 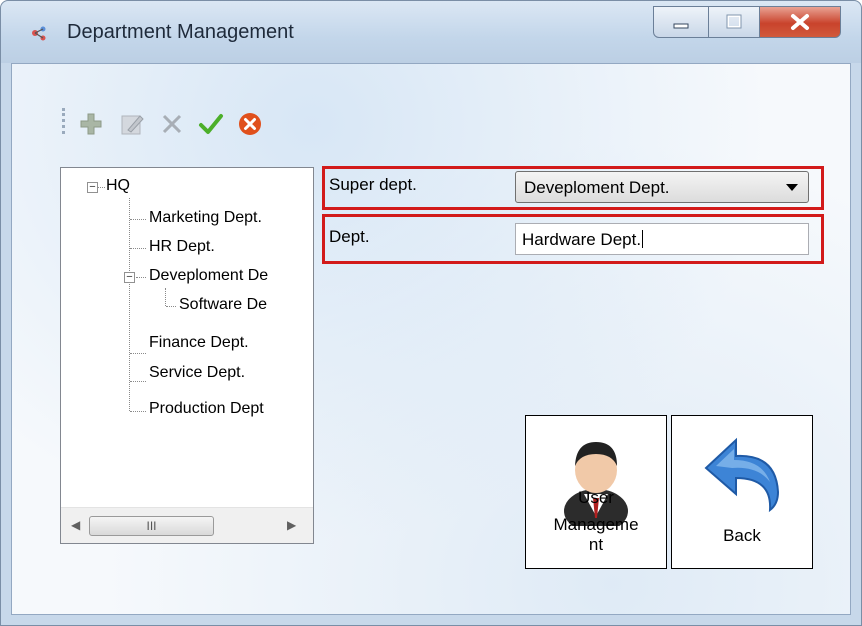 I want to click on checkmark-icon, so click(x=211, y=124).